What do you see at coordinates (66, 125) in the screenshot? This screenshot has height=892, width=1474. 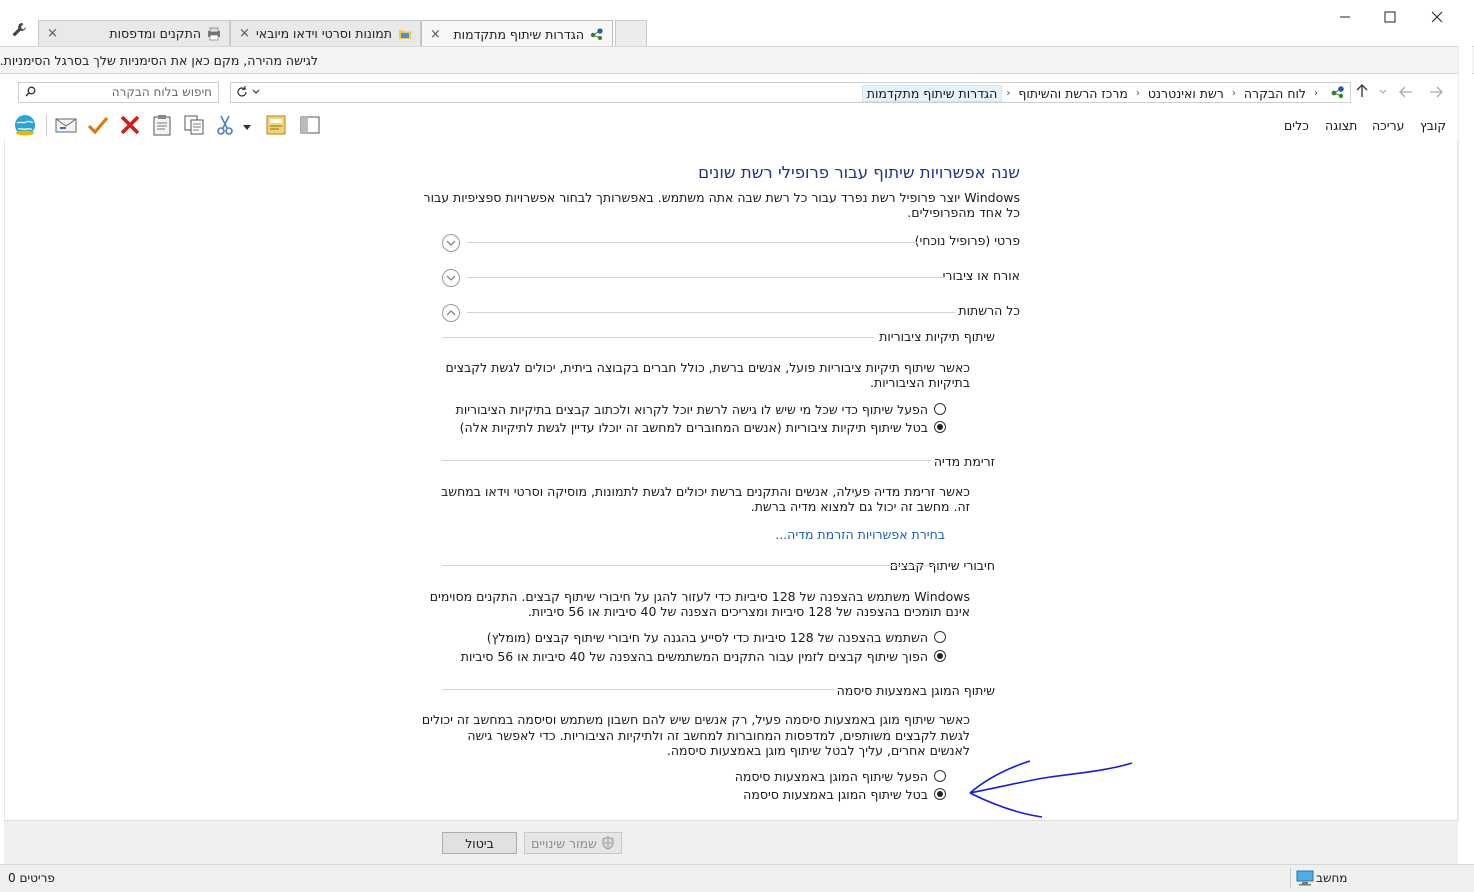 I see `email-icon` at bounding box center [66, 125].